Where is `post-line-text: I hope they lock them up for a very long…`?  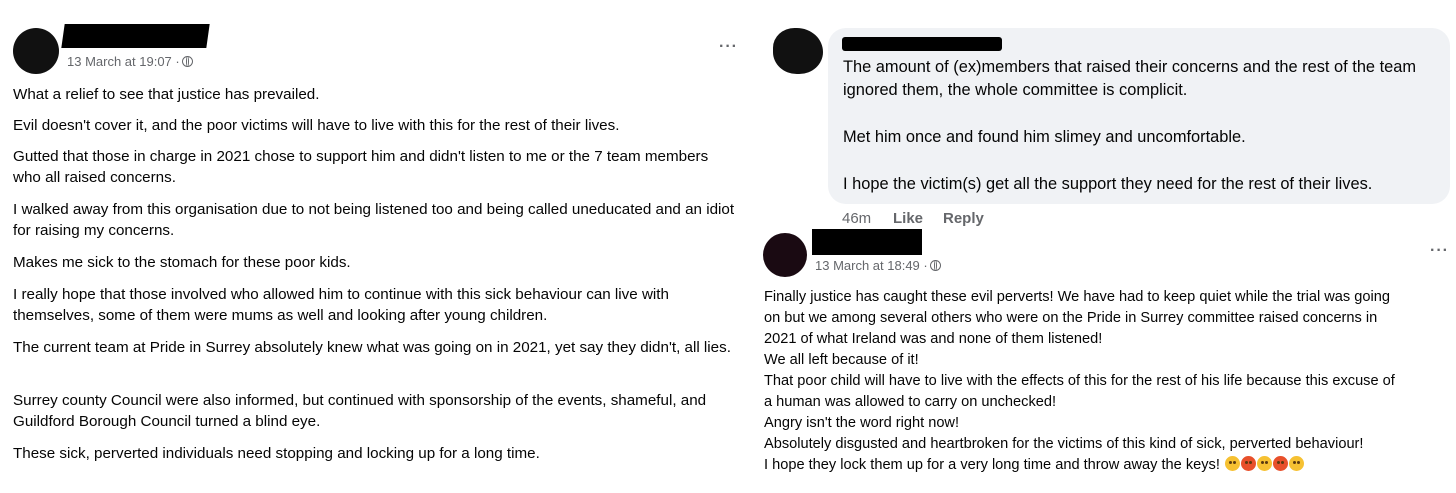 post-line-text: I hope they lock them up for a very long… is located at coordinates (992, 465).